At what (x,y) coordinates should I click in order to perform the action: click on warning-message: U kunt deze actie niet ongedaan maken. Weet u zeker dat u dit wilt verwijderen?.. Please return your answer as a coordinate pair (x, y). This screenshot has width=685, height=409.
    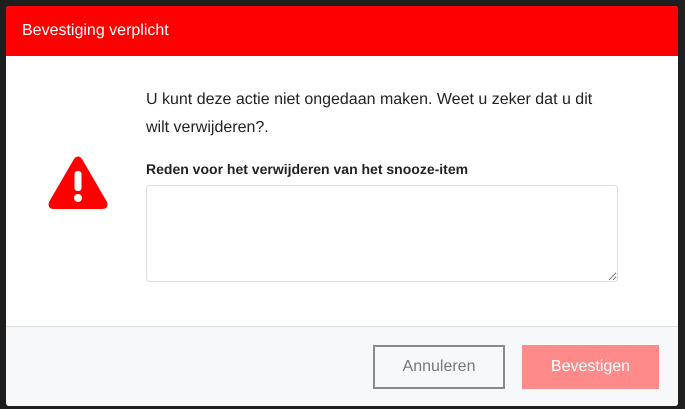
    Looking at the image, I should click on (370, 114).